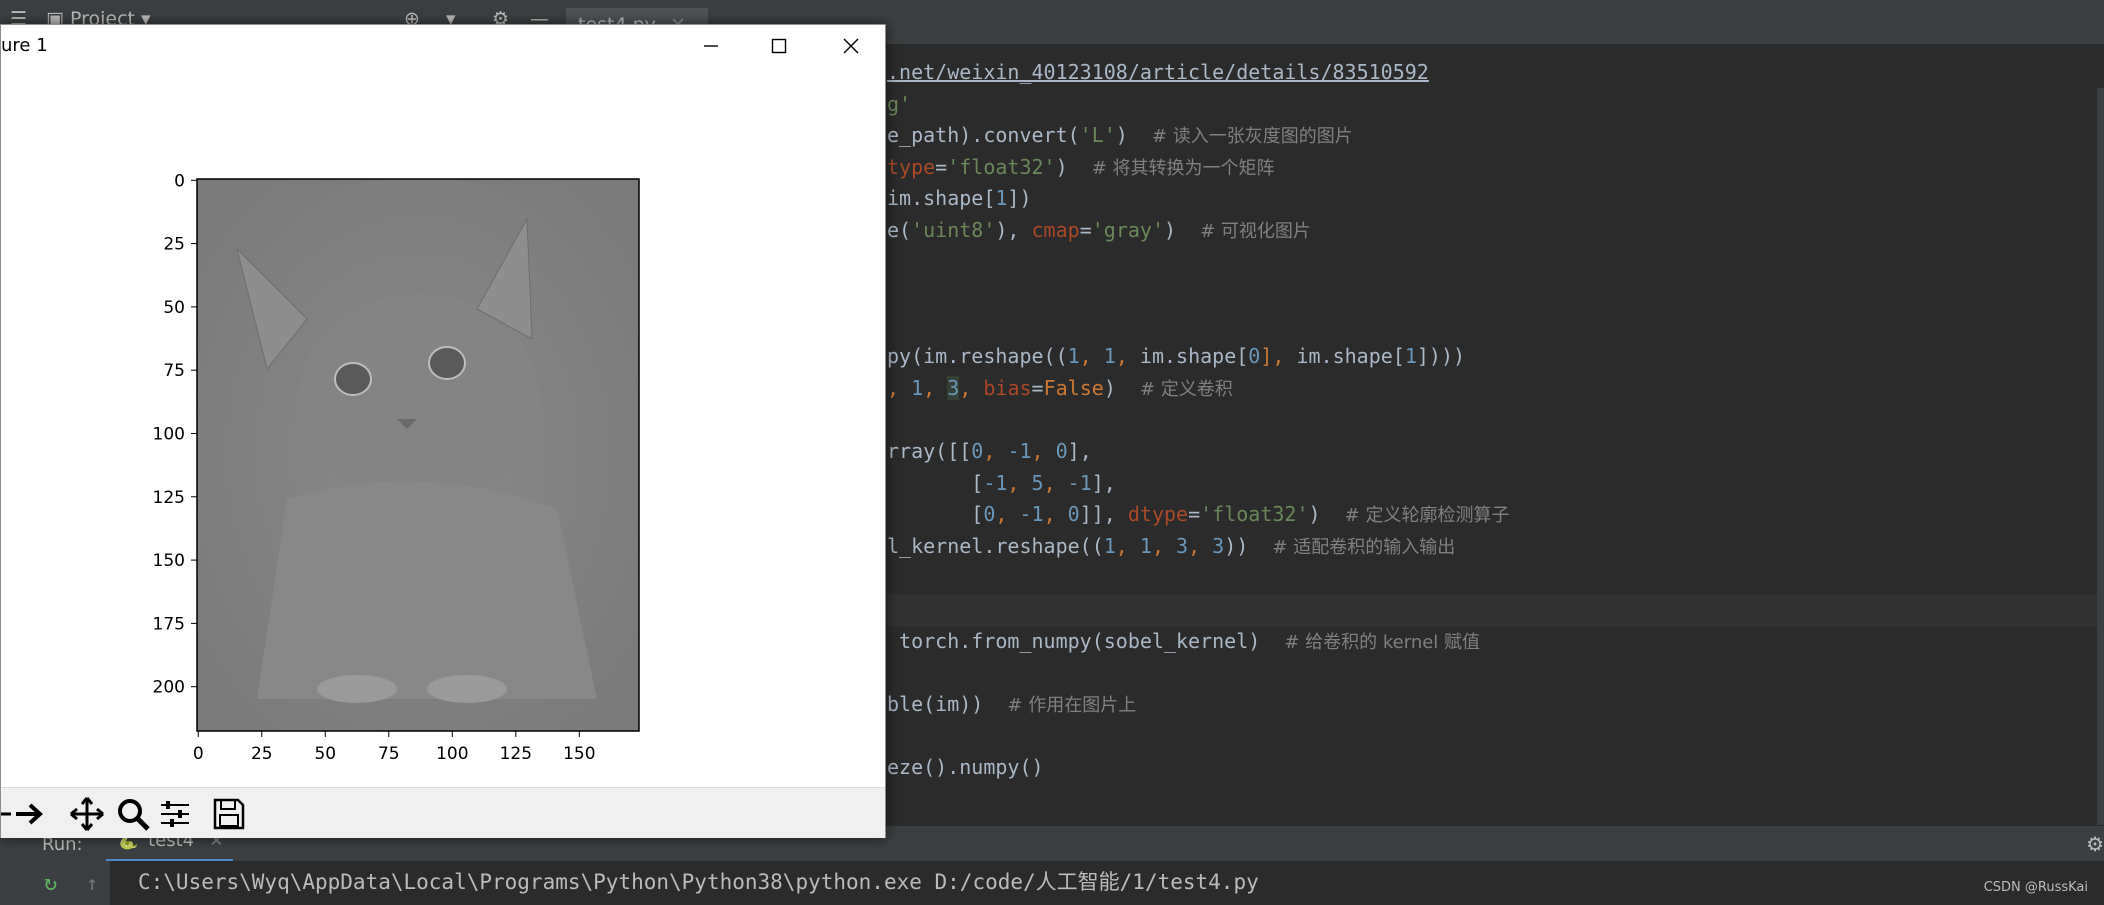 The image size is (2104, 905). What do you see at coordinates (1183, 168) in the screenshot?
I see `code-token: # 将其转换为一个矩阵` at bounding box center [1183, 168].